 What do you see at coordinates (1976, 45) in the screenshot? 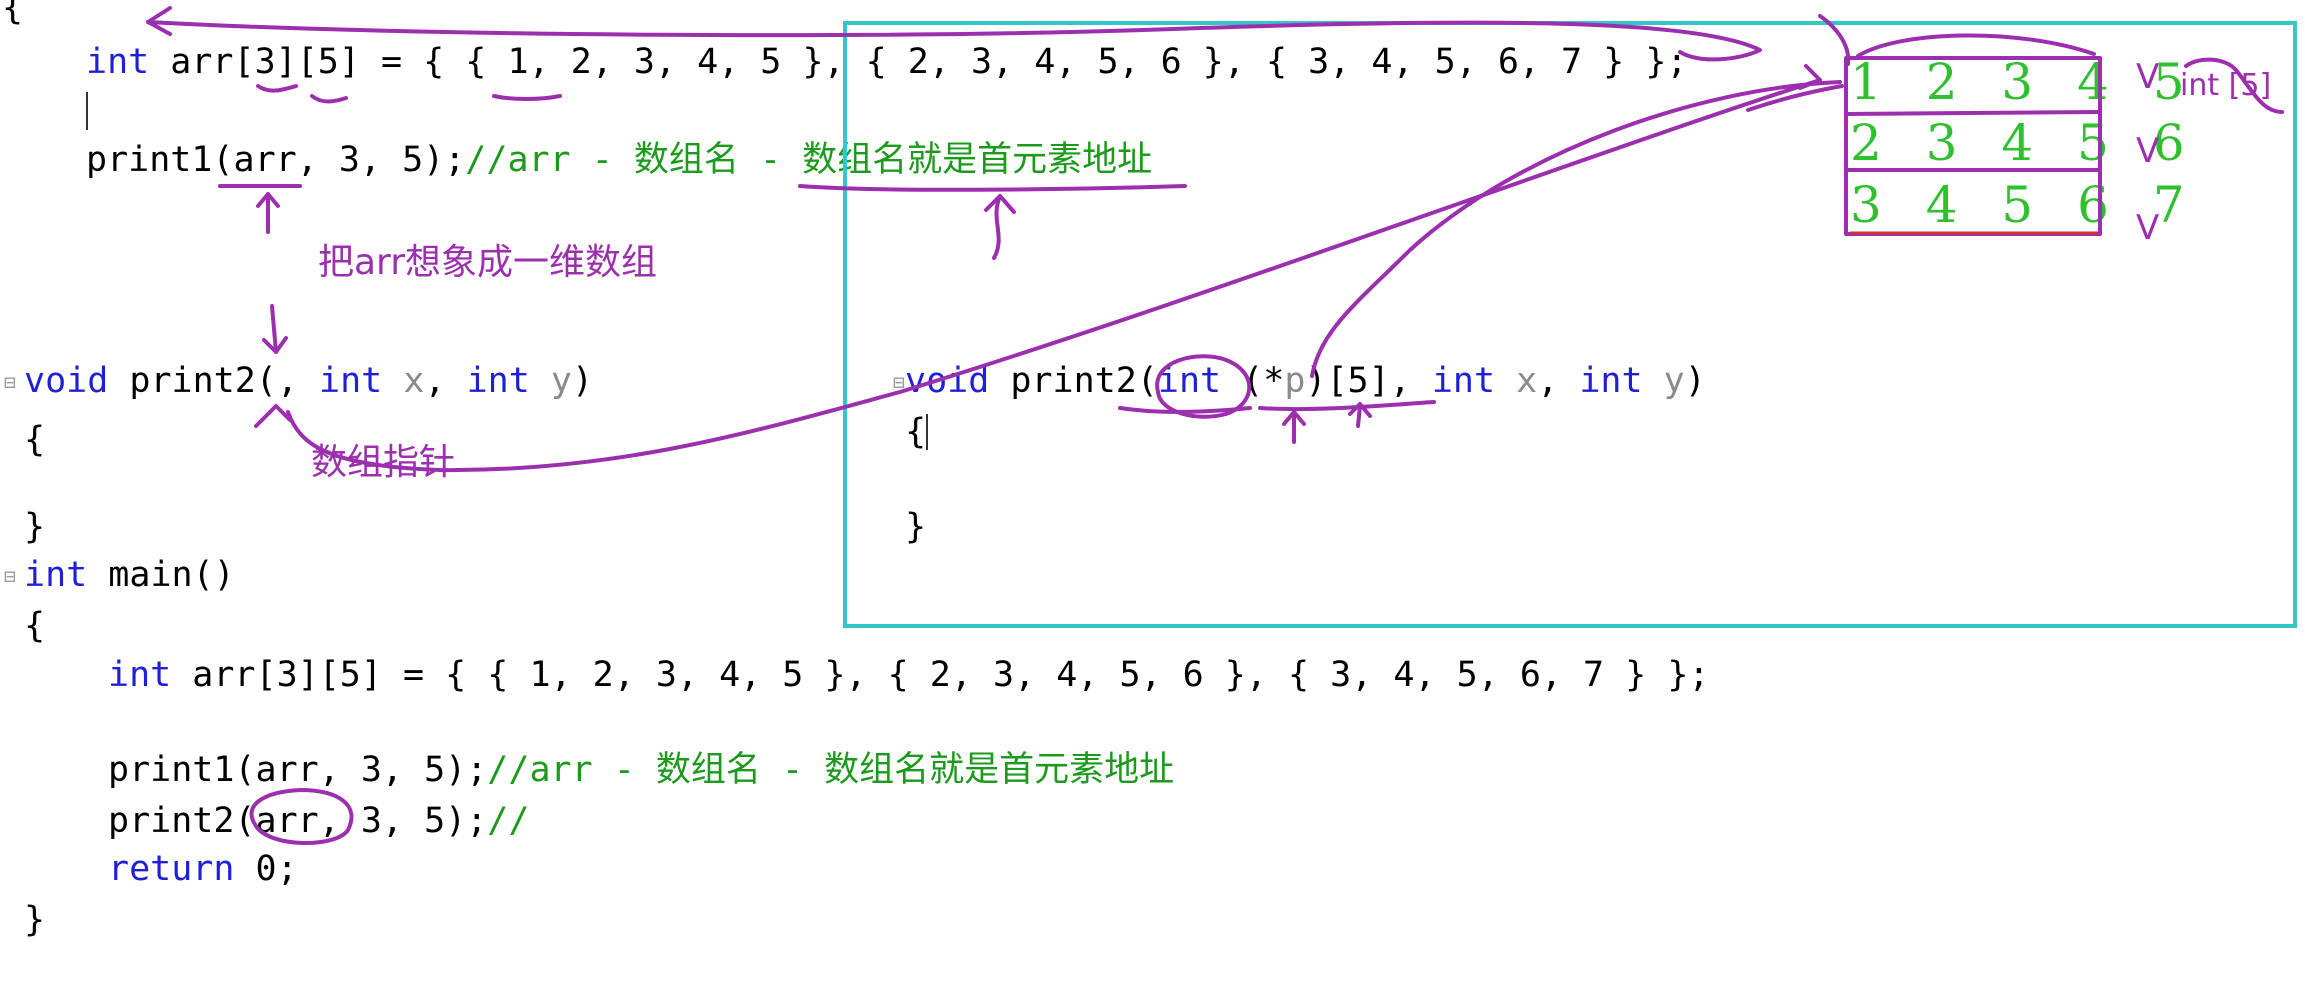
I see `ink-grid-arc-top` at bounding box center [1976, 45].